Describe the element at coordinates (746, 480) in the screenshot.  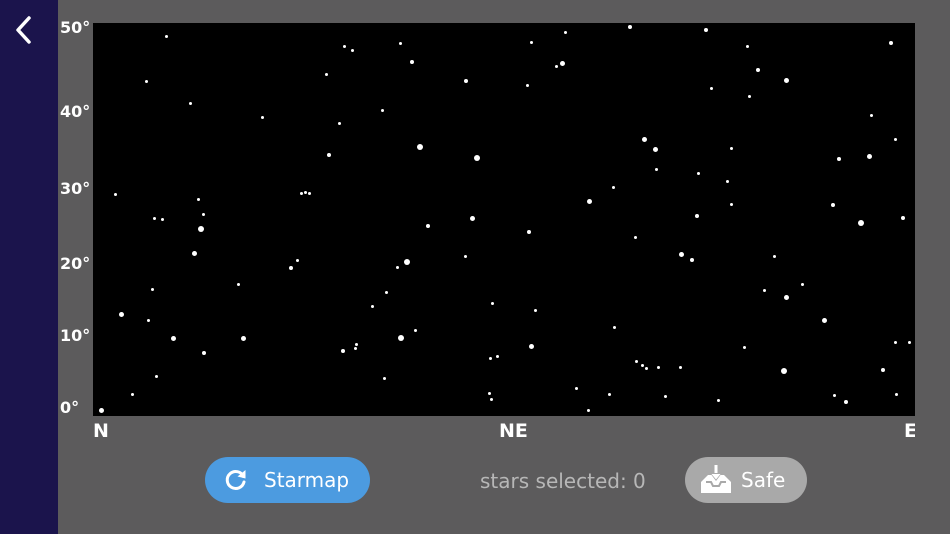
I see `safe-button: Safe` at that location.